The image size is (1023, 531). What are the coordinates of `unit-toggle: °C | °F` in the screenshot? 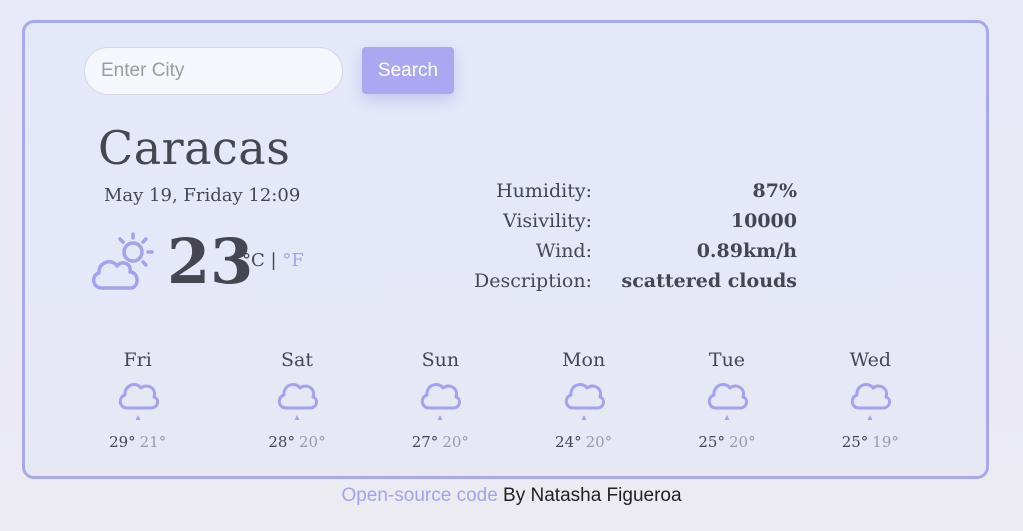 It's located at (273, 260).